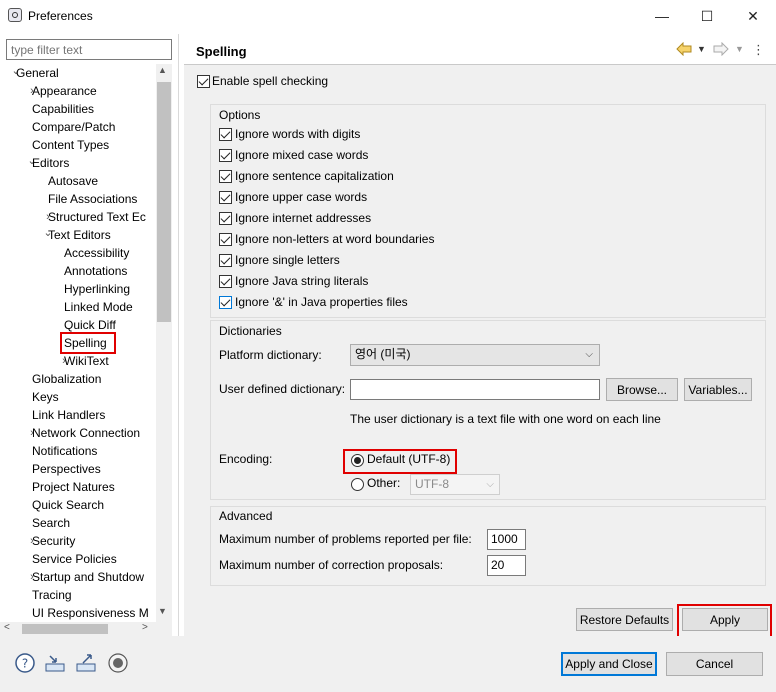 This screenshot has height=692, width=776. I want to click on tree-item: Annotations, so click(95, 271).